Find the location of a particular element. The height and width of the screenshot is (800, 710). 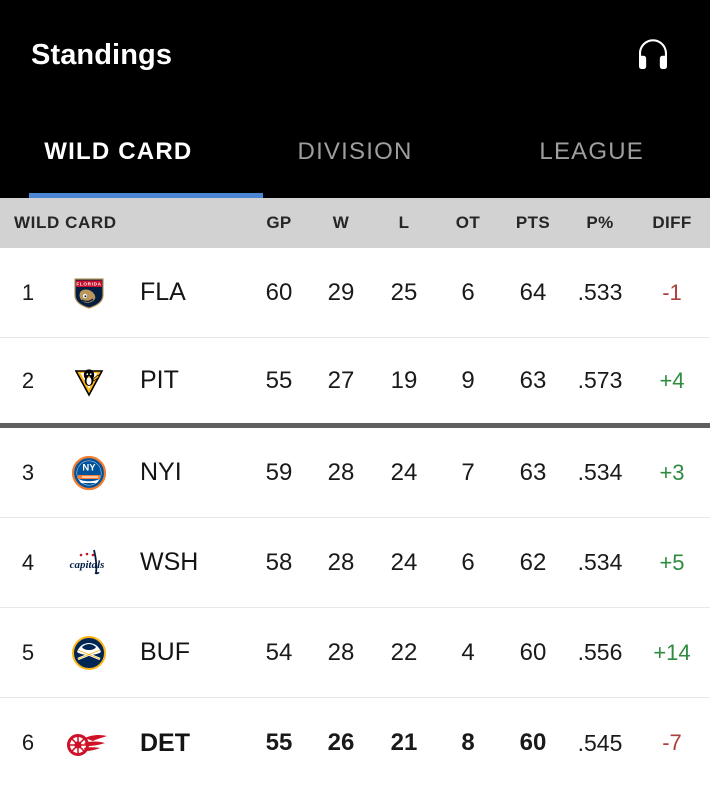

headphones-icon is located at coordinates (653, 55).